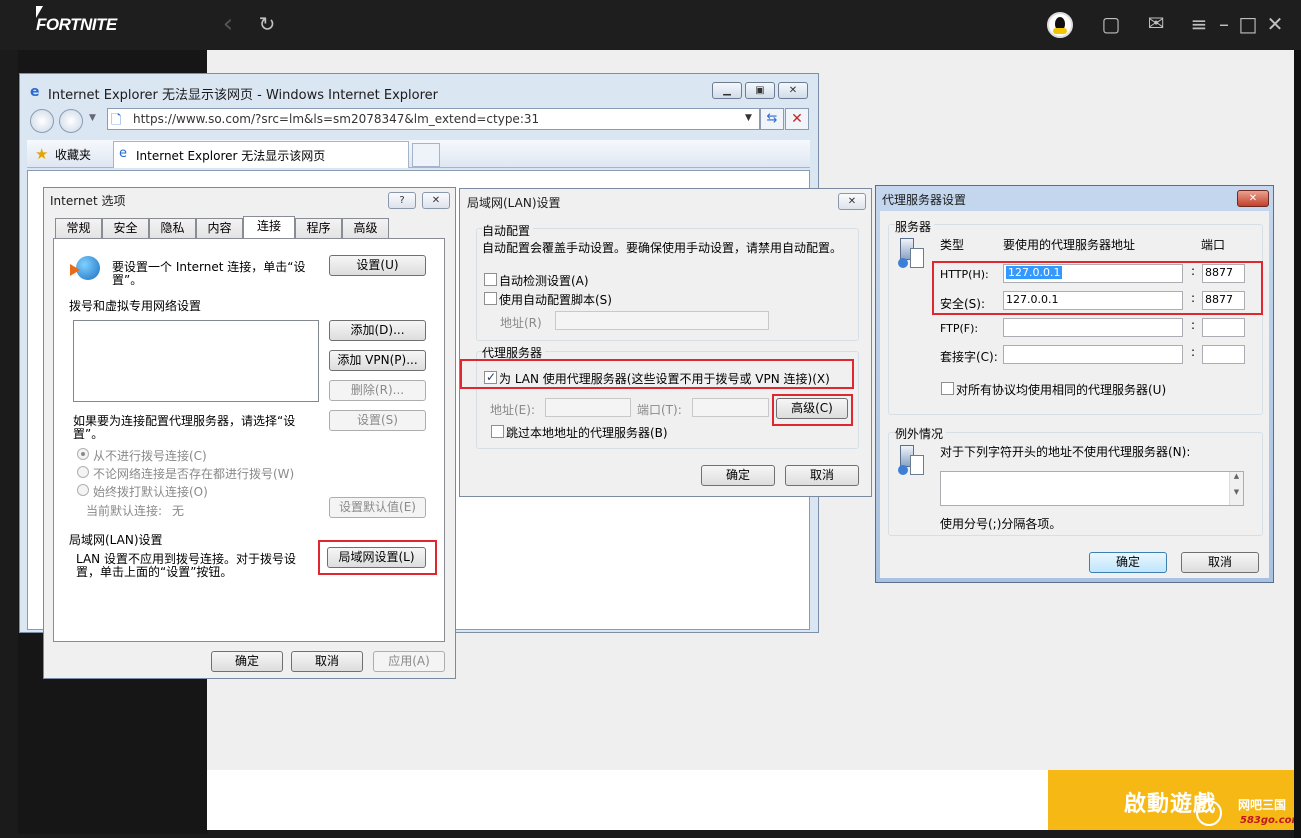 This screenshot has width=1301, height=838. Describe the element at coordinates (327, 661) in the screenshot. I see `internet-options-cancel-button: 取消` at that location.